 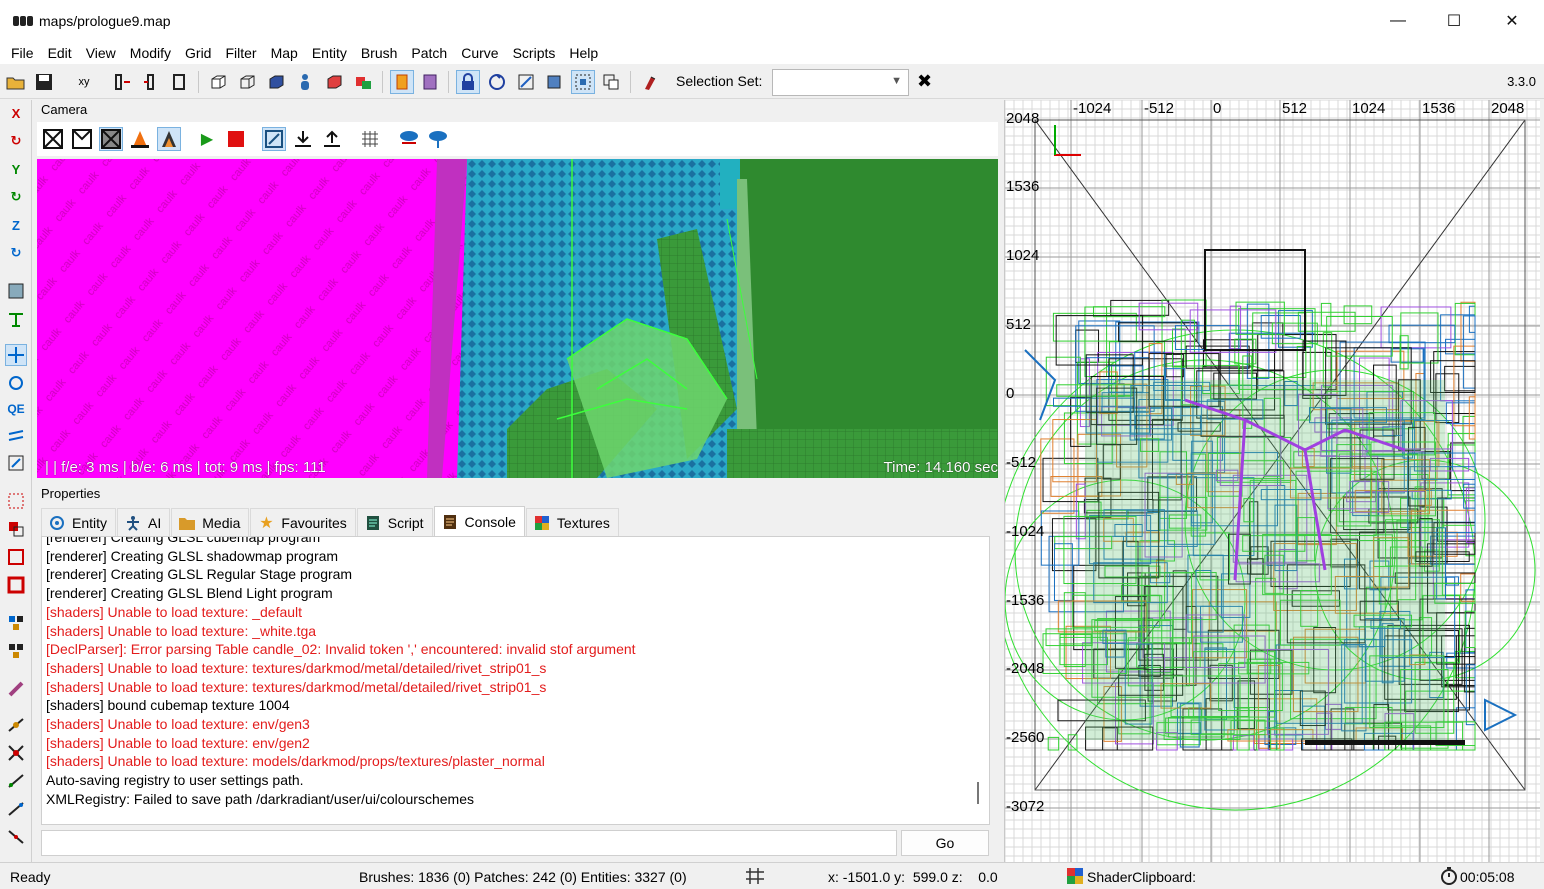 I want to click on menu-view: View, so click(x=101, y=53).